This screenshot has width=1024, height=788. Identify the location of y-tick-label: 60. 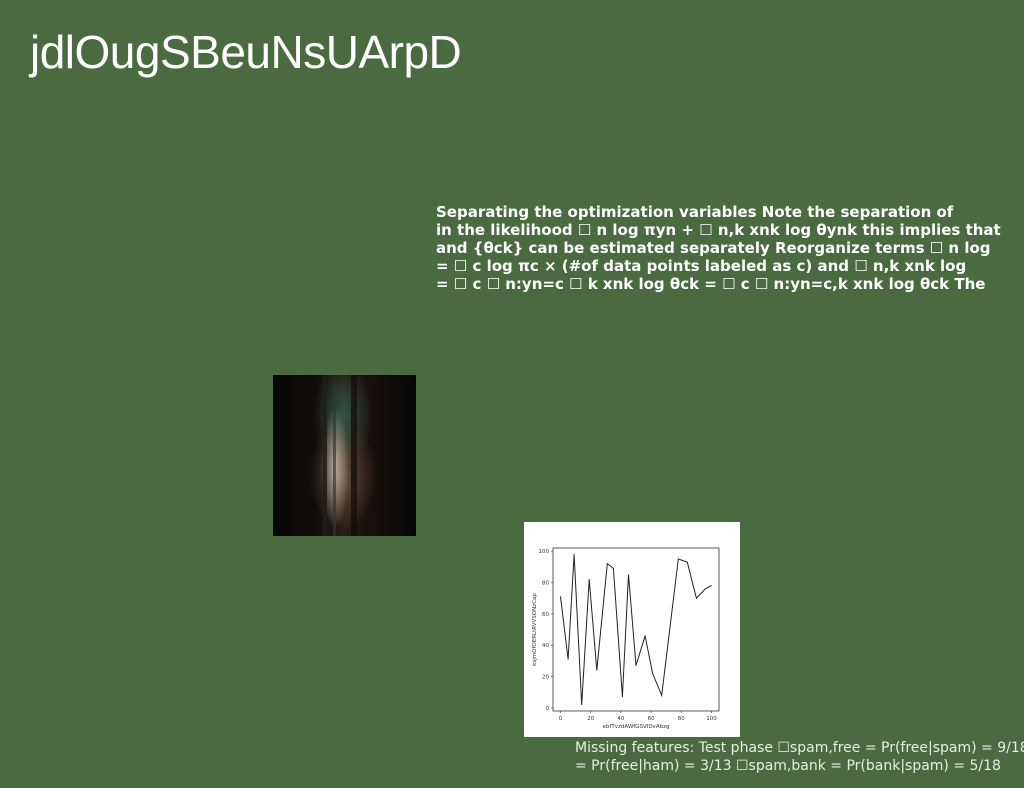
(545, 615).